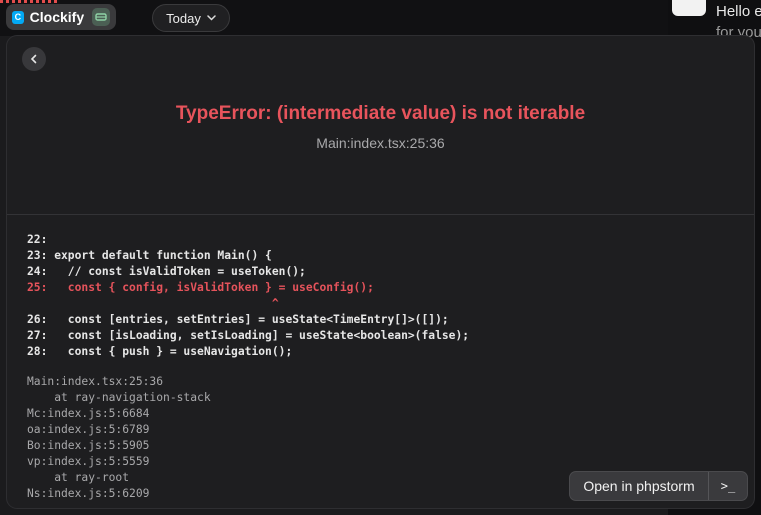 The width and height of the screenshot is (761, 515). What do you see at coordinates (101, 17) in the screenshot?
I see `status-indicator-icon` at bounding box center [101, 17].